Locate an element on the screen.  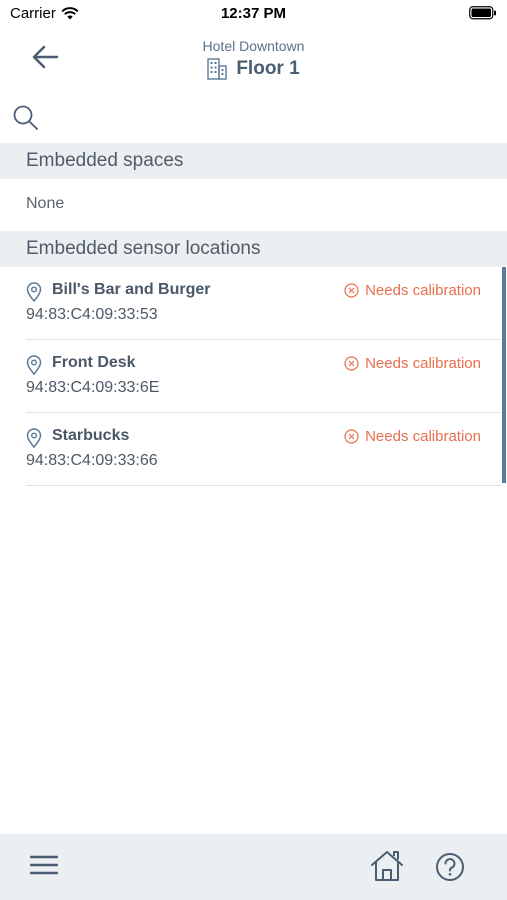
sensor-mac: 94:83:C4:09:33:66 is located at coordinates (92, 460).